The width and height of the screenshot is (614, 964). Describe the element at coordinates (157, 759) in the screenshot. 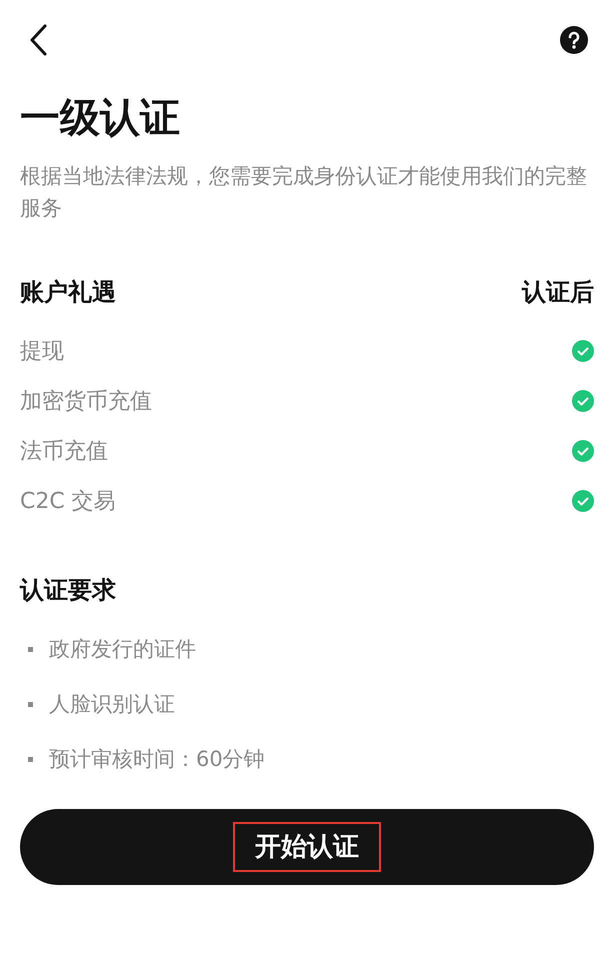

I see `requirement-text: 预计审核时间：60分钟` at that location.